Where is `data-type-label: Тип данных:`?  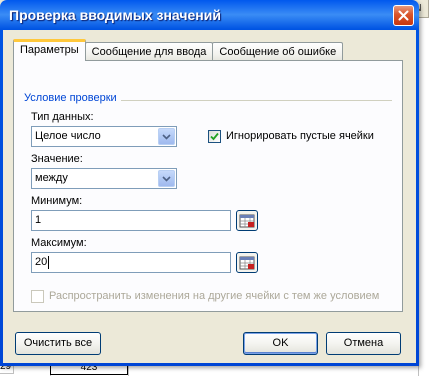 data-type-label: Тип данных: is located at coordinates (62, 117).